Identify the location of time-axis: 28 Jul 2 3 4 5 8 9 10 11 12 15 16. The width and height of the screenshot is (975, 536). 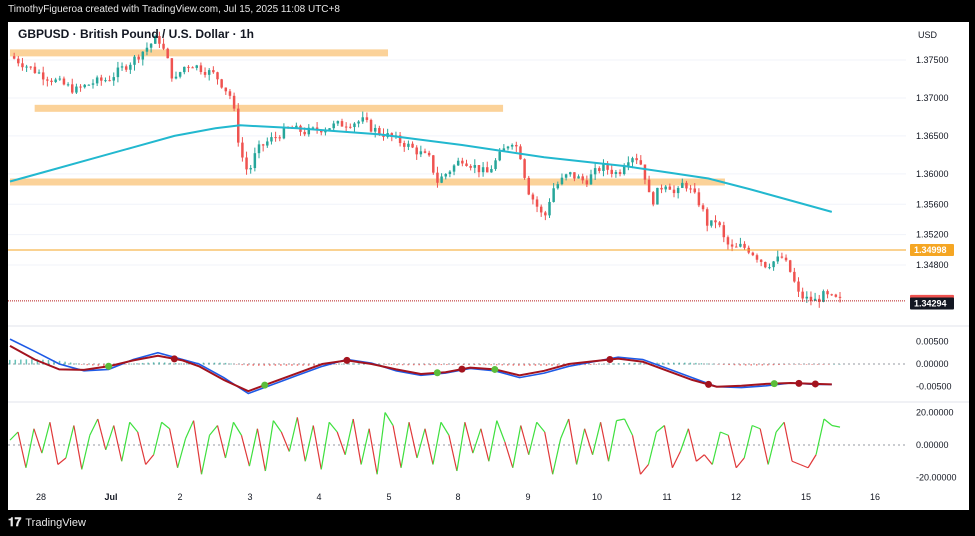
(458, 497).